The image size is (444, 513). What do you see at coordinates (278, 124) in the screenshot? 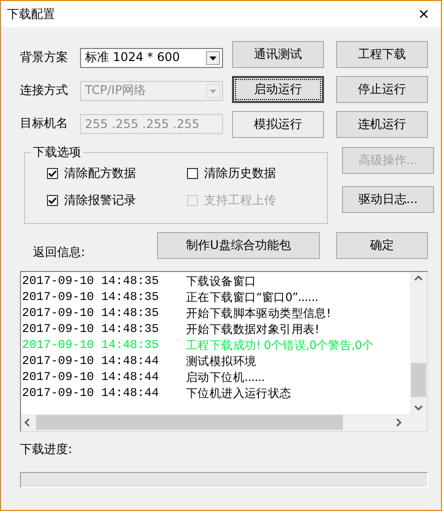
I see `command-button: 模拟运行` at bounding box center [278, 124].